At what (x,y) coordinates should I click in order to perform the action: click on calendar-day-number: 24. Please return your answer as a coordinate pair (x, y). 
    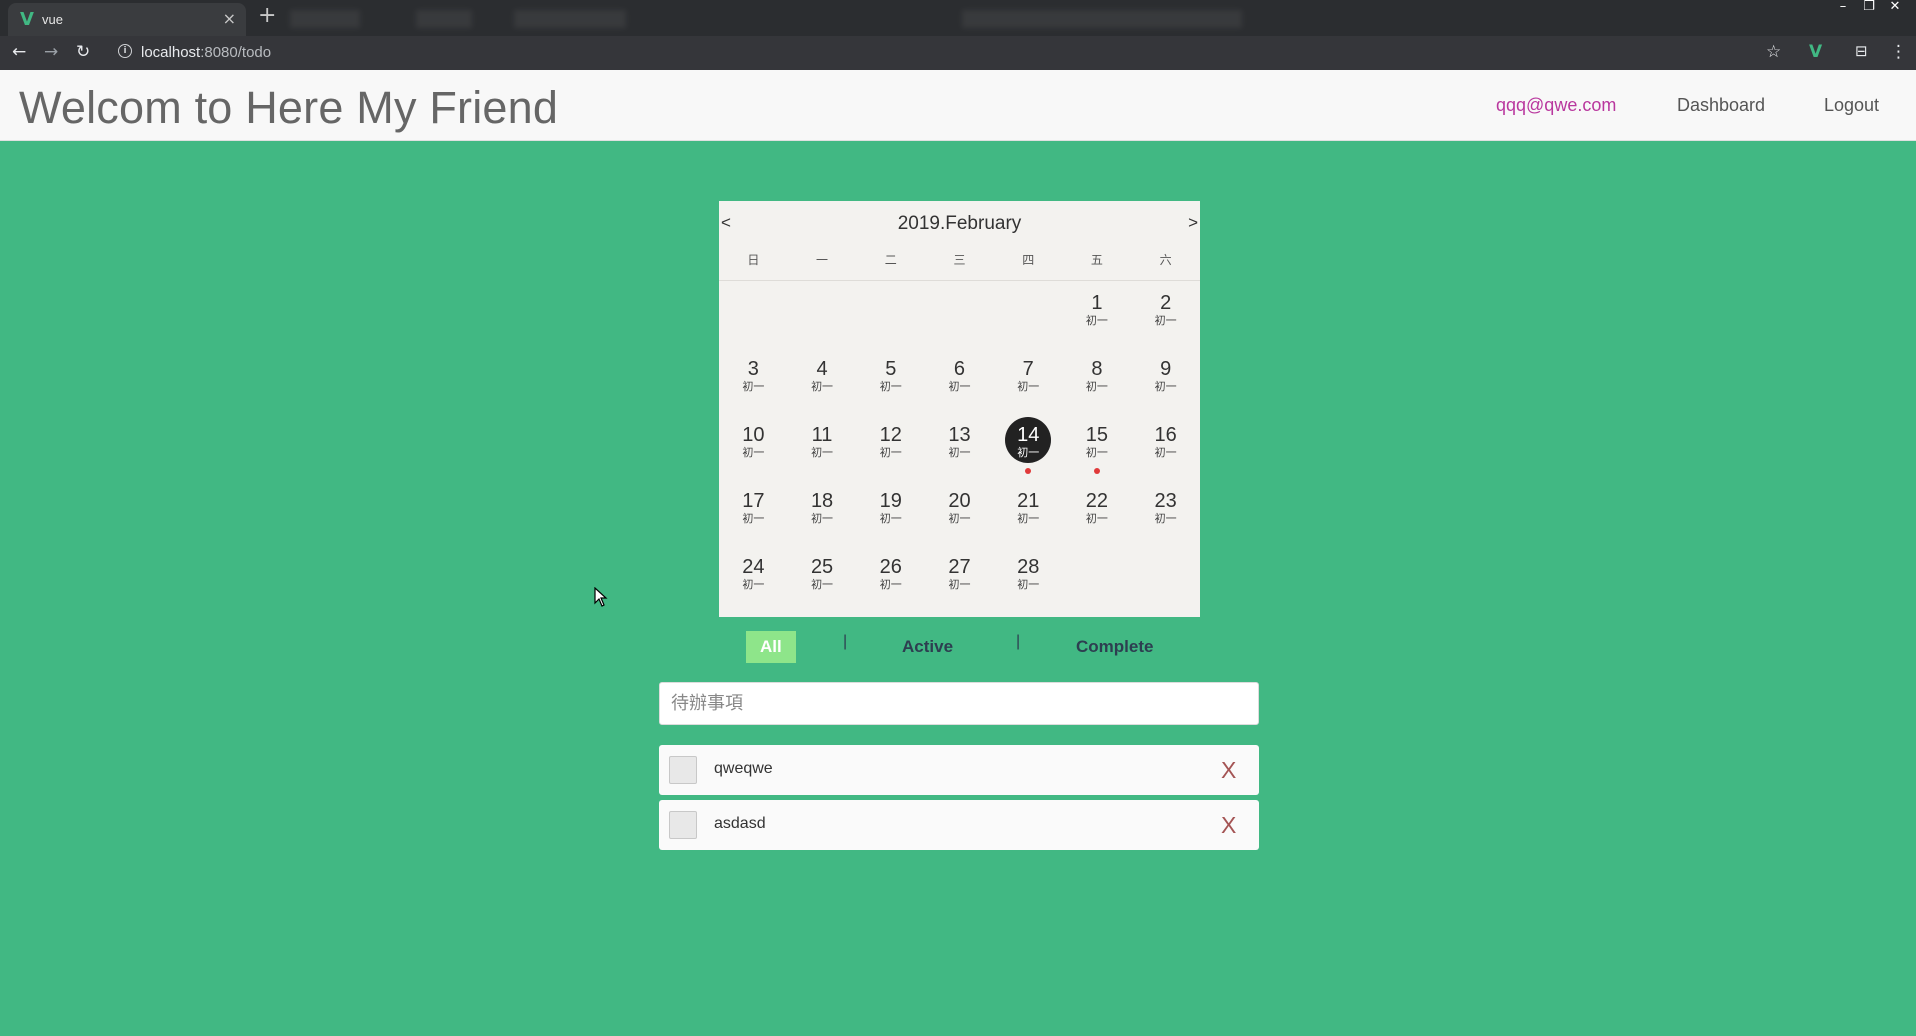
    Looking at the image, I should click on (753, 567).